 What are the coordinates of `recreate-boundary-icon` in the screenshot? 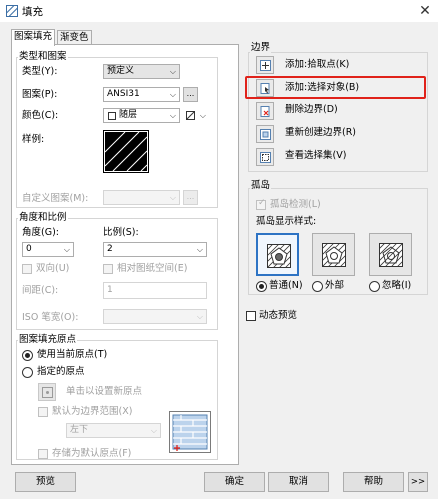 It's located at (265, 134).